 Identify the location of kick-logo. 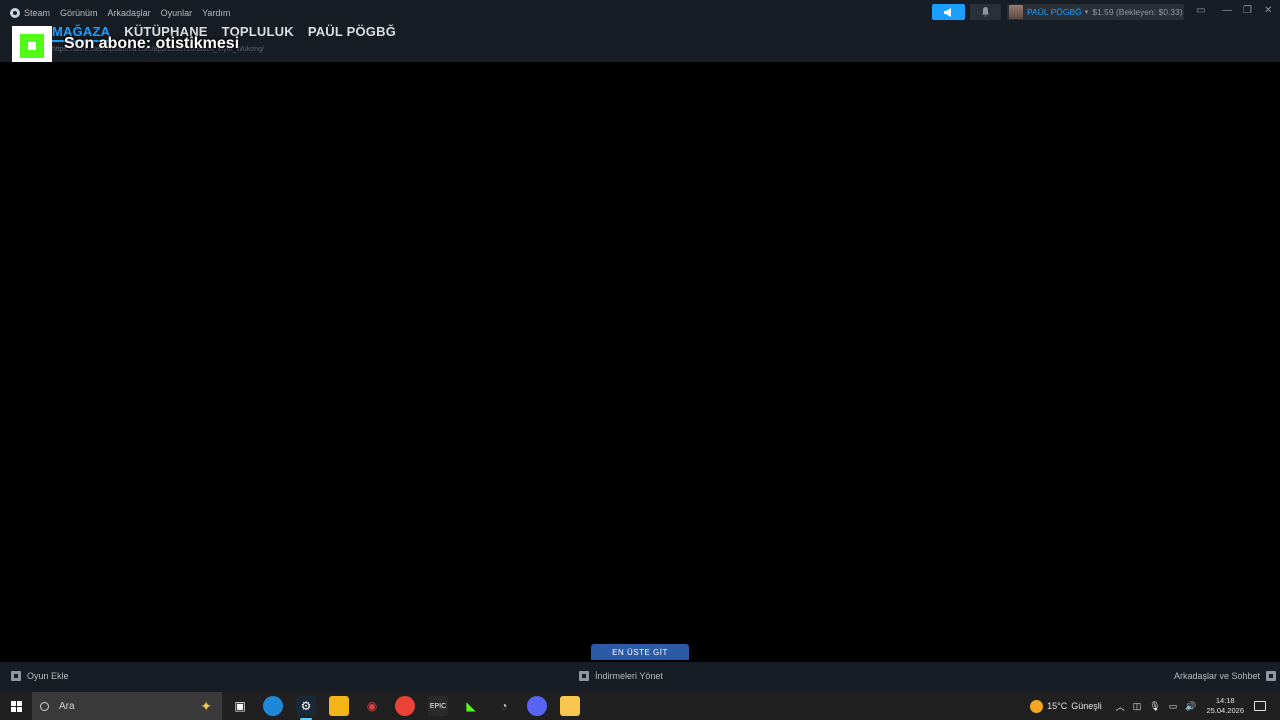
(32, 46).